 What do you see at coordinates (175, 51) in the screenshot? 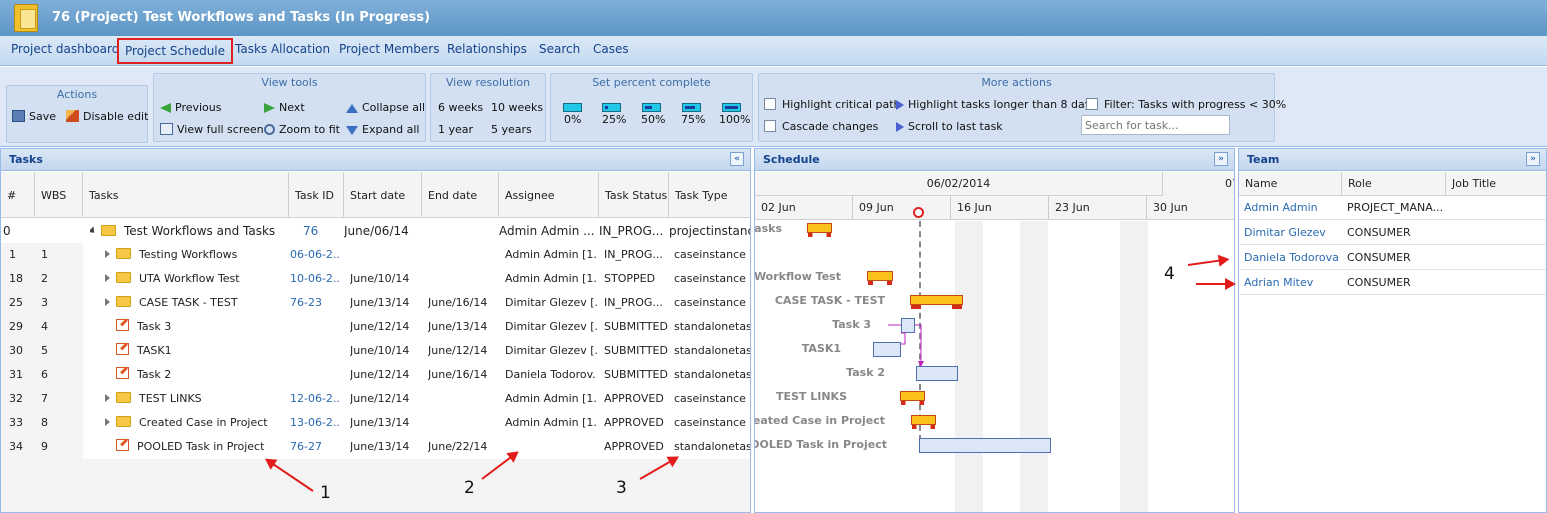
I see `menu-project-schedule: Project Schedule` at bounding box center [175, 51].